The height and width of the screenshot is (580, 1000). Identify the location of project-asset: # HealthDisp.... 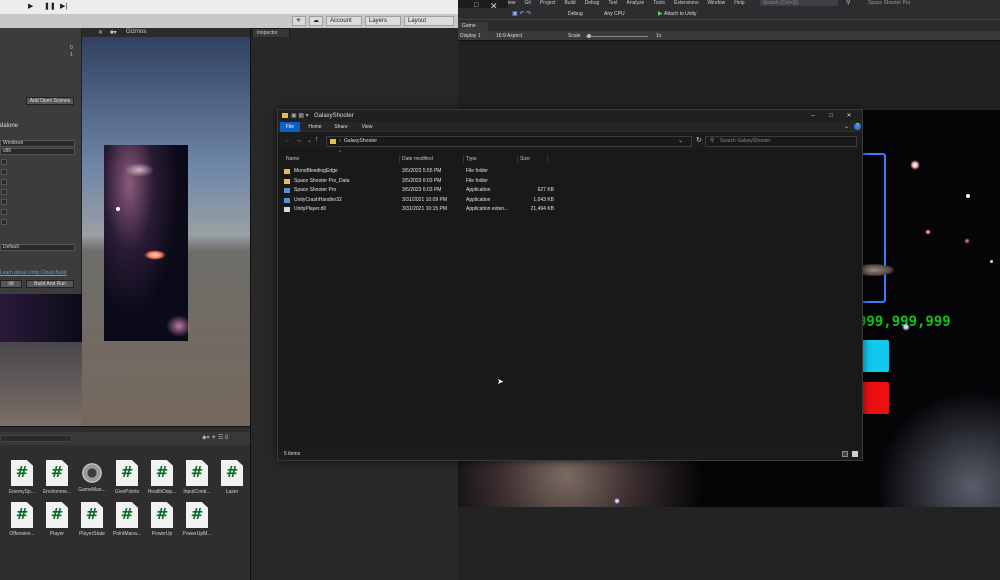
(162, 477).